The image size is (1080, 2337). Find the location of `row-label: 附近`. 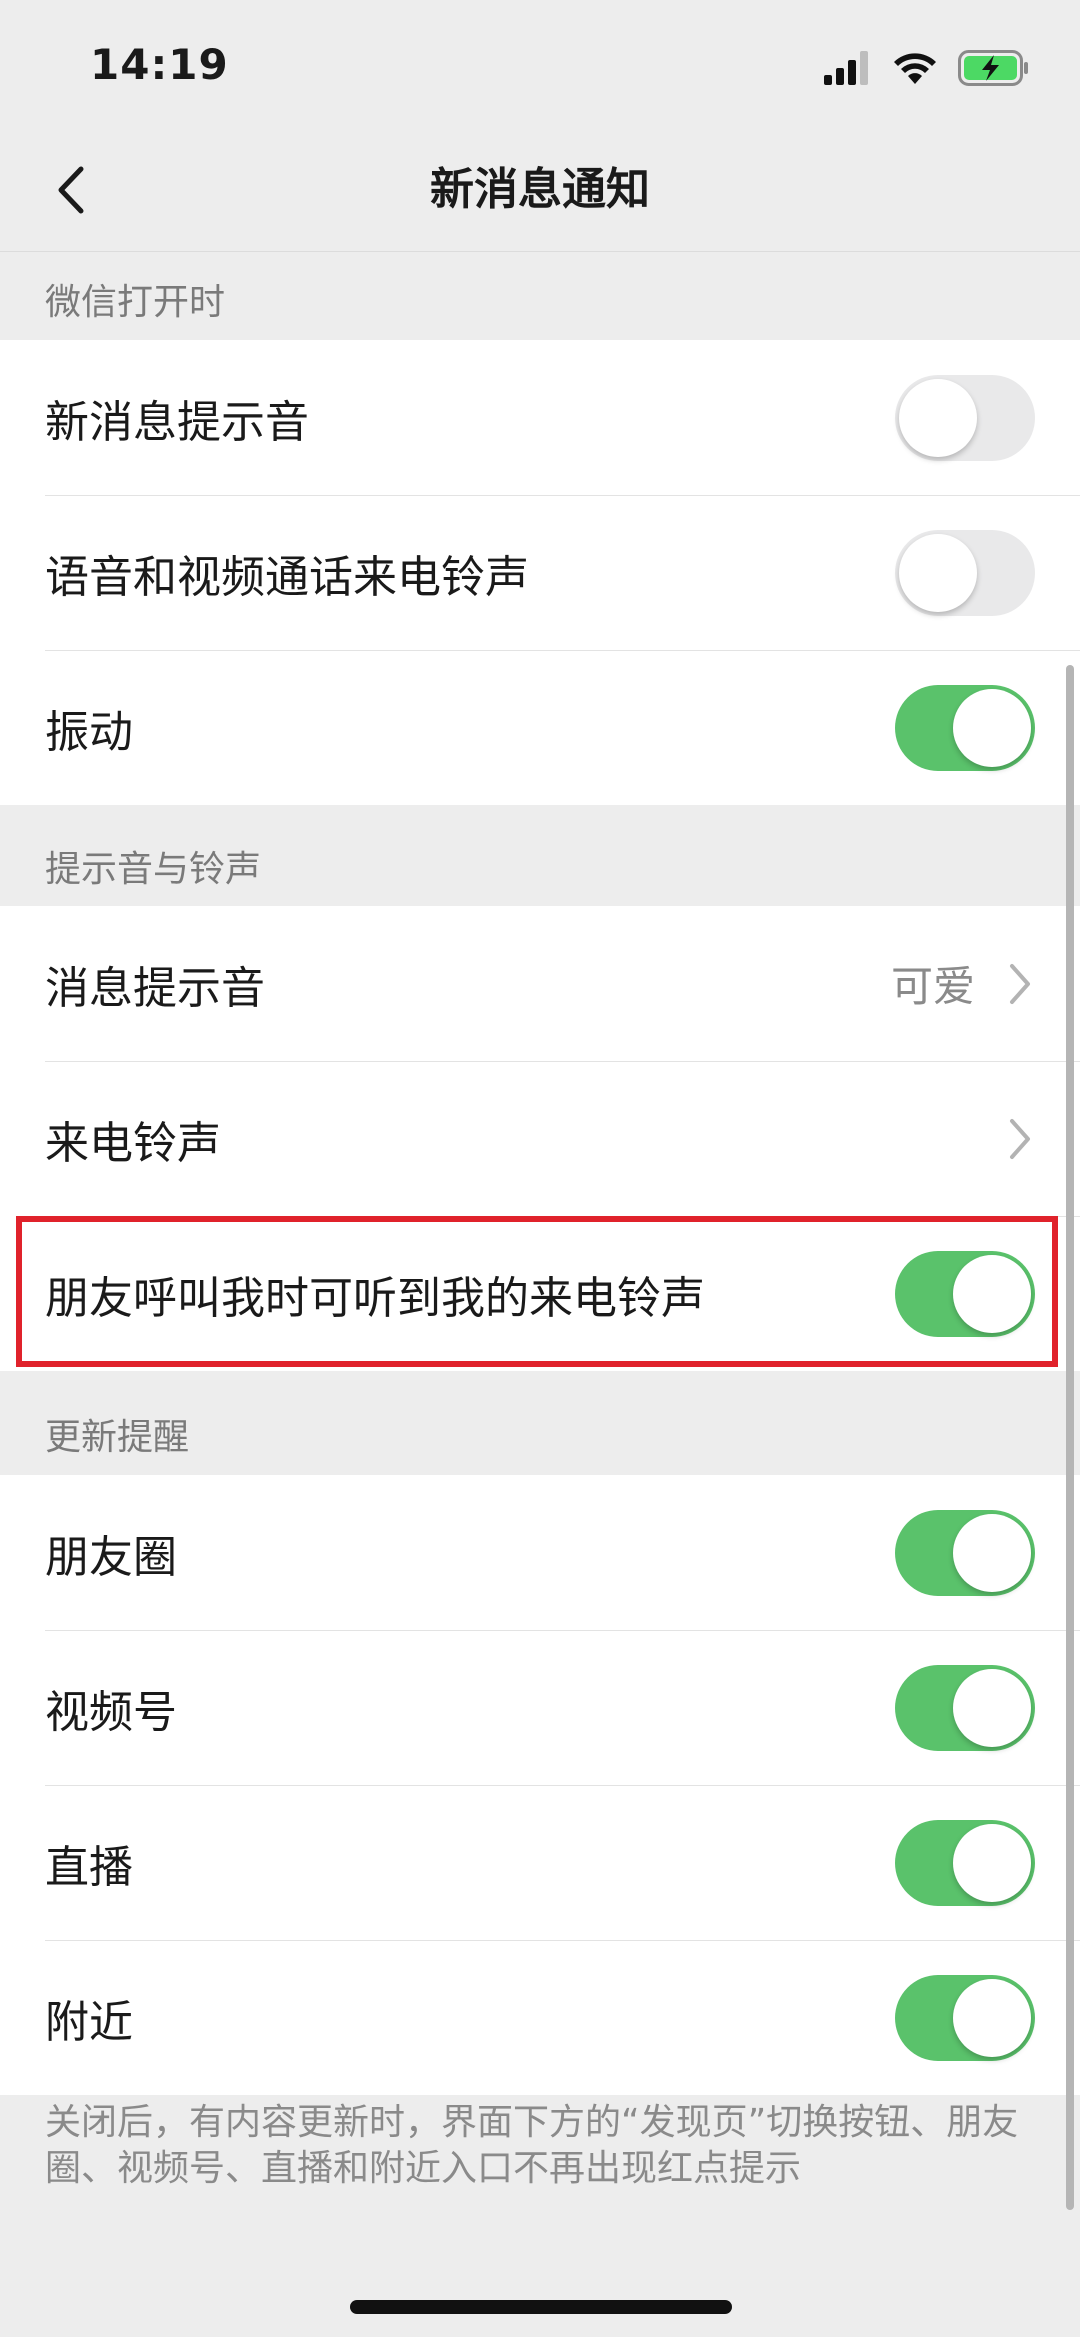

row-label: 附近 is located at coordinates (89, 2022).